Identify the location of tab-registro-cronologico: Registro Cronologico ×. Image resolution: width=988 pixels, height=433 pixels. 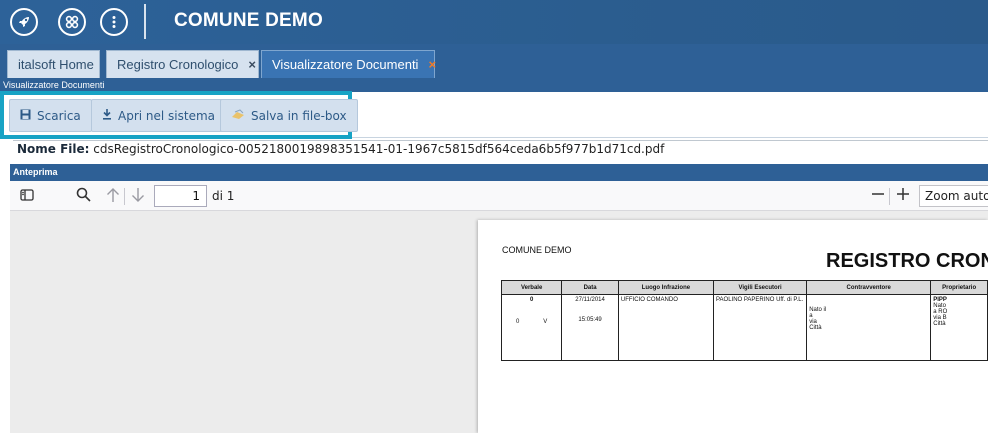
(182, 64).